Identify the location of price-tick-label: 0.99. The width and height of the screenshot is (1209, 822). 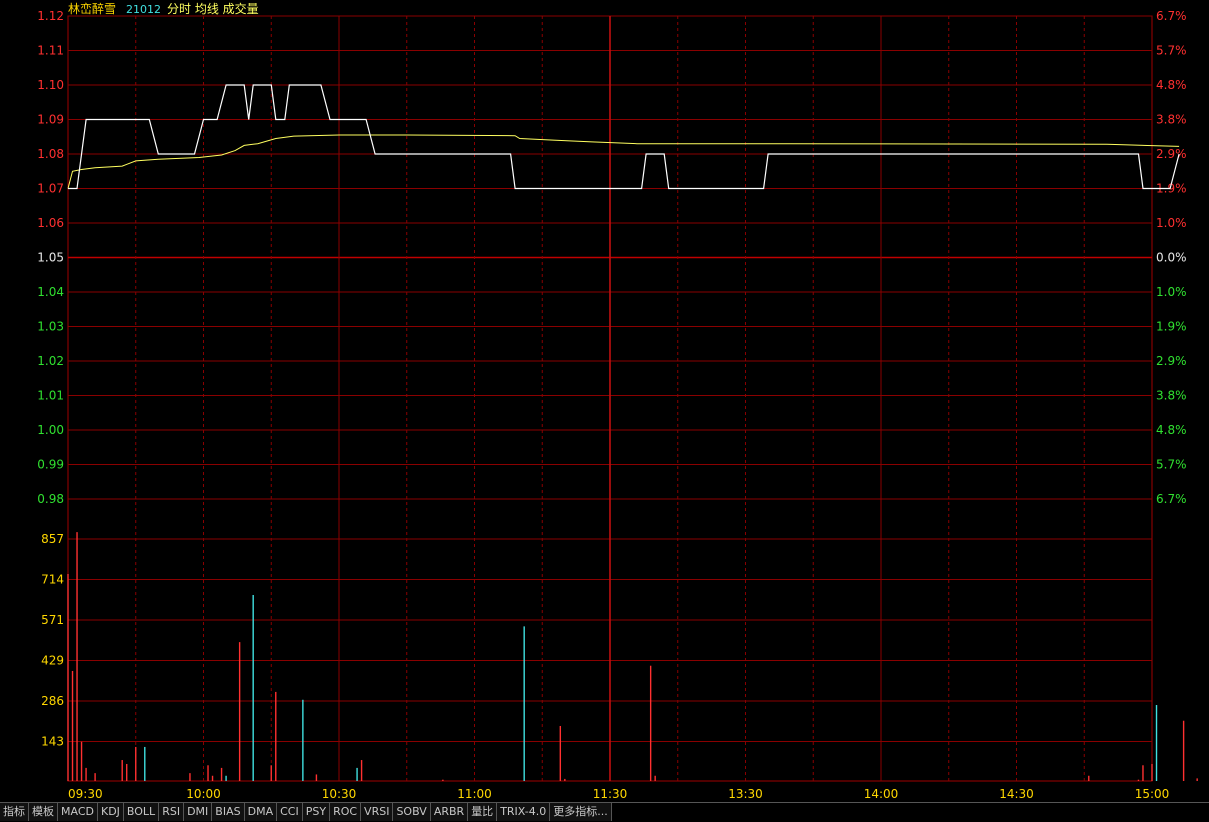
(50, 465).